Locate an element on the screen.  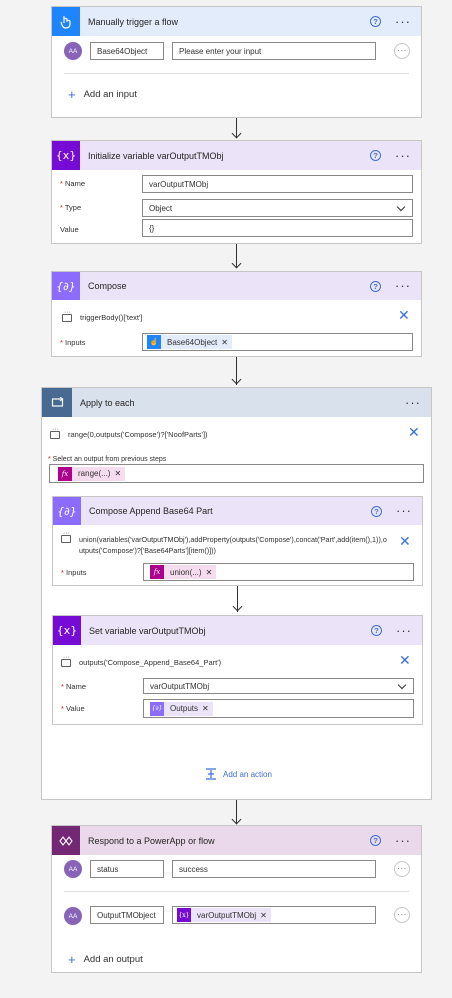
respond-header: Respond to a PowerApp or flow ? ··· is located at coordinates (236, 840).